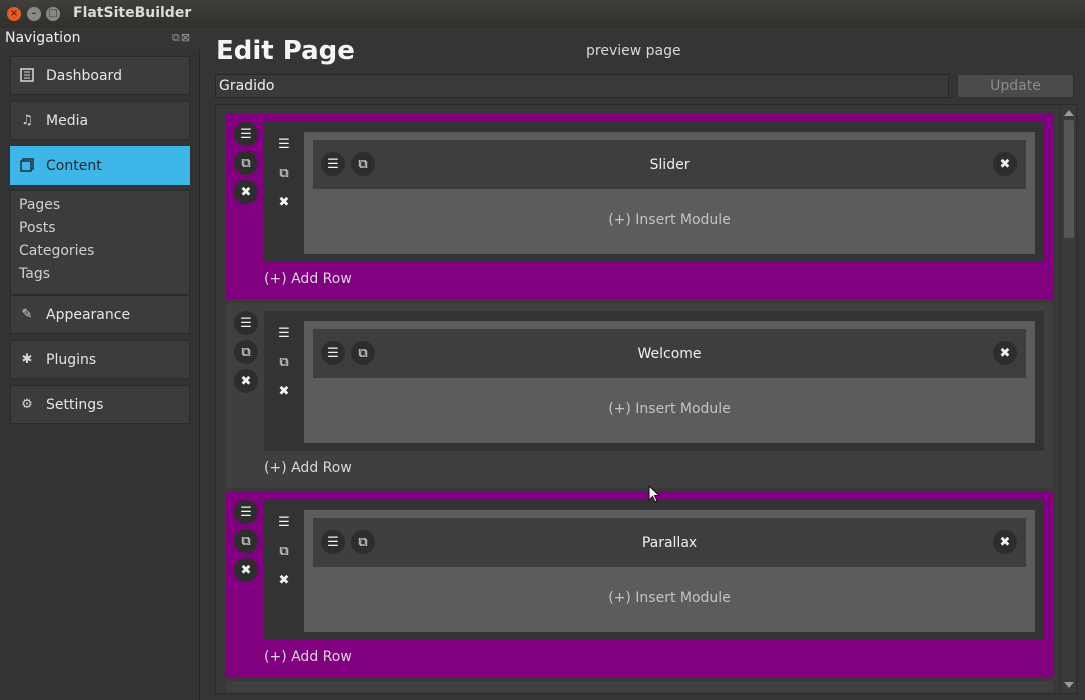  I want to click on content-submenu: Pages Posts Categories Tags, so click(100, 242).